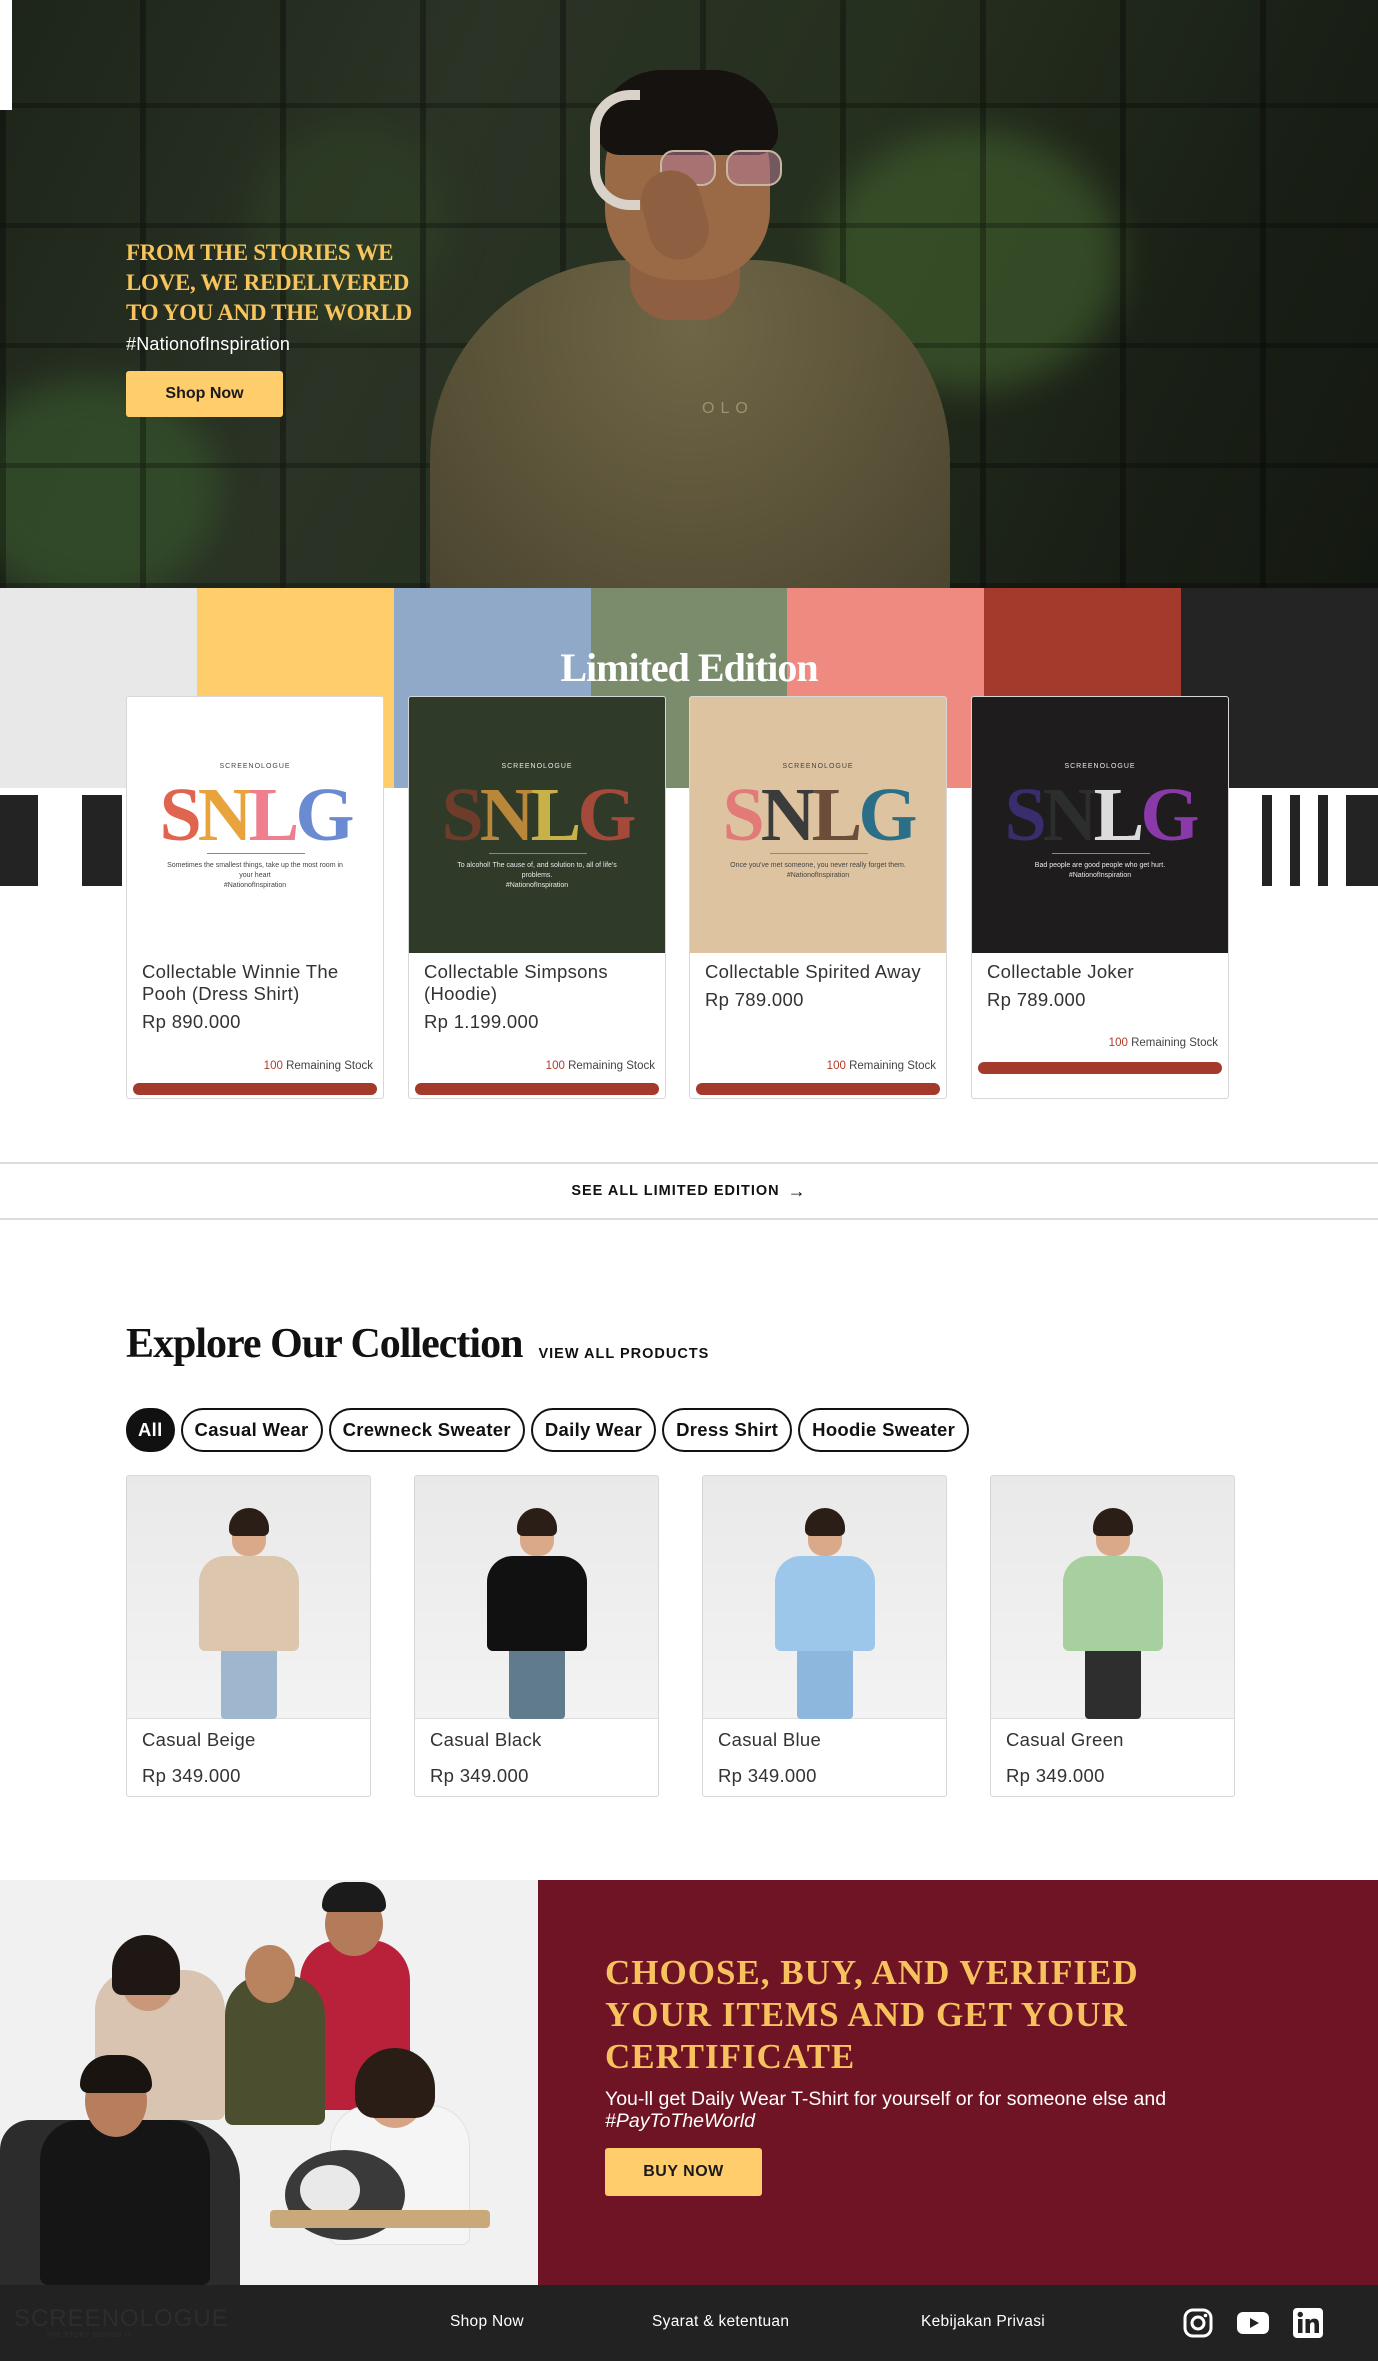 The width and height of the screenshot is (1378, 2361). I want to click on product-name: Collectable Spirited Away, so click(813, 971).